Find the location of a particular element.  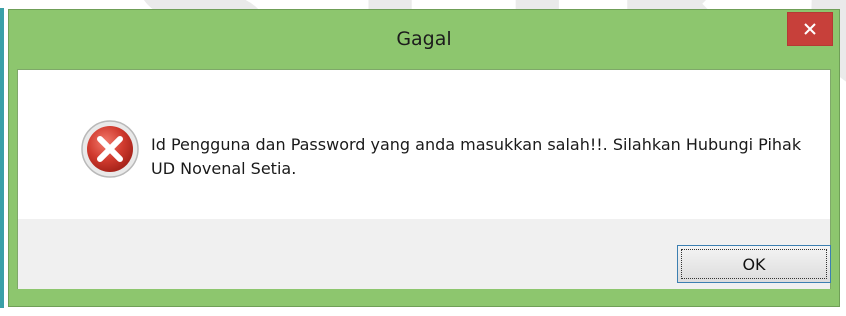

close-icon is located at coordinates (810, 29).